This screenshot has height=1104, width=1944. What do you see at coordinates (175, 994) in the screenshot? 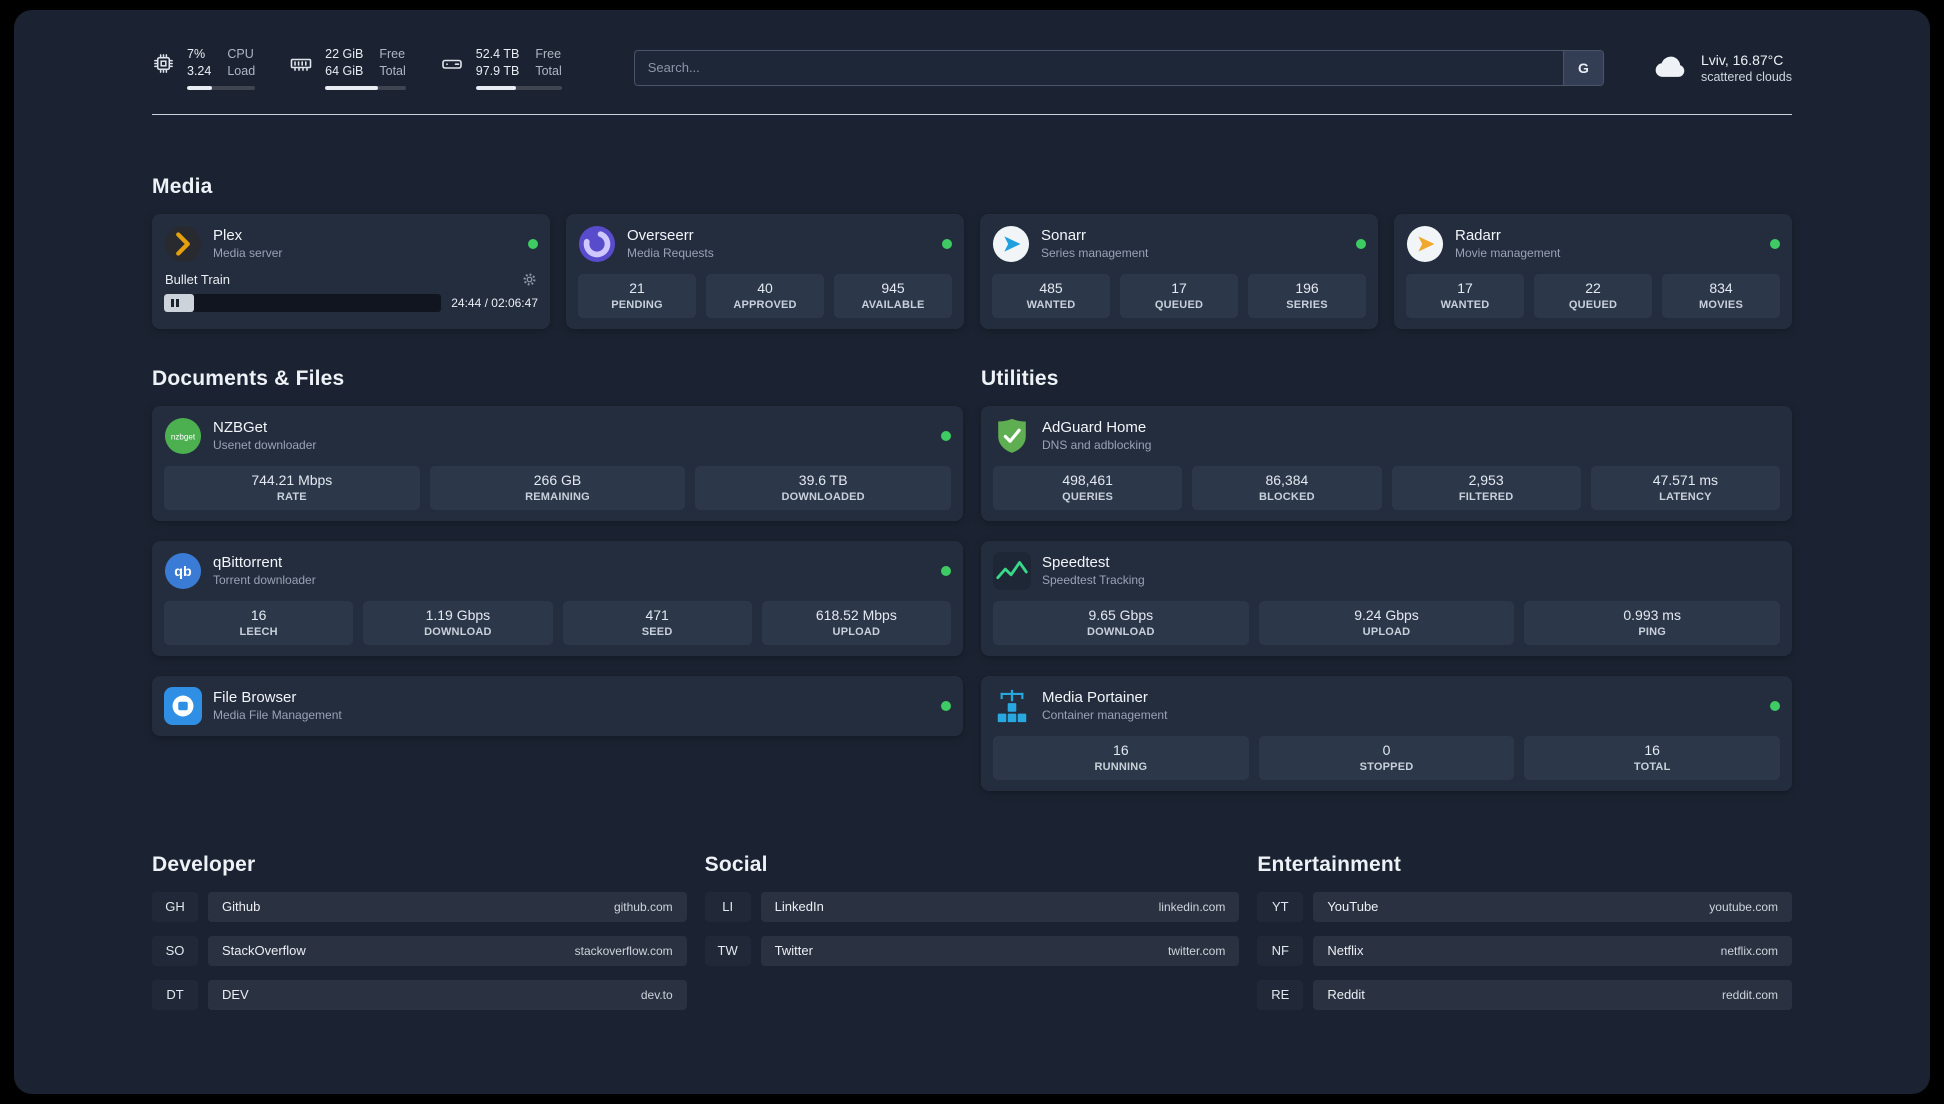
I see `bookmark-abbr-dev: DT` at bounding box center [175, 994].